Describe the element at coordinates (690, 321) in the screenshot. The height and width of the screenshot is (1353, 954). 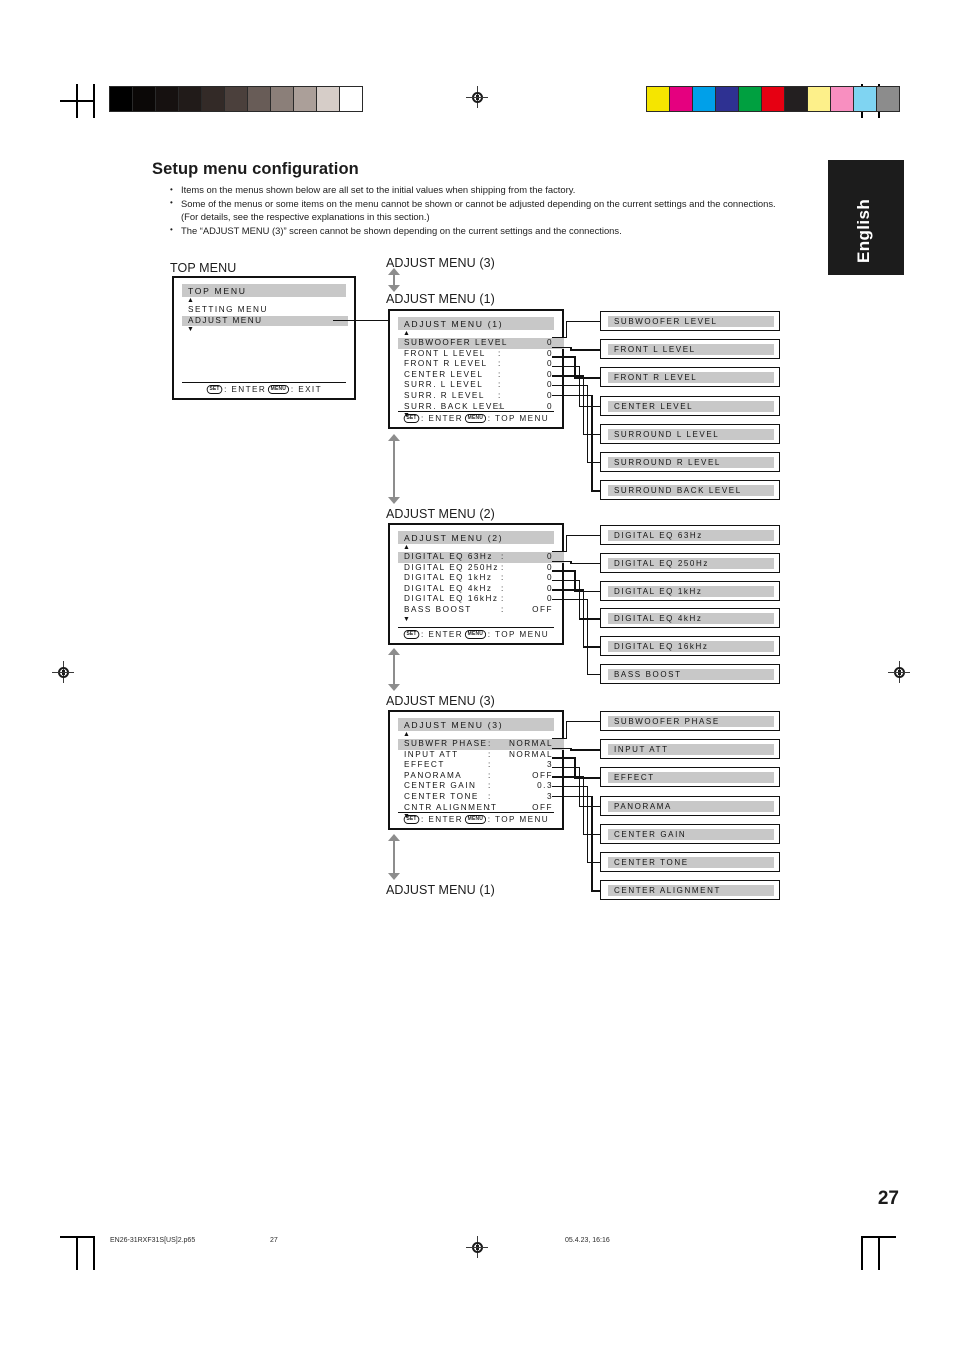
I see `menu-item-box: SUBWOOFER LEVEL` at that location.